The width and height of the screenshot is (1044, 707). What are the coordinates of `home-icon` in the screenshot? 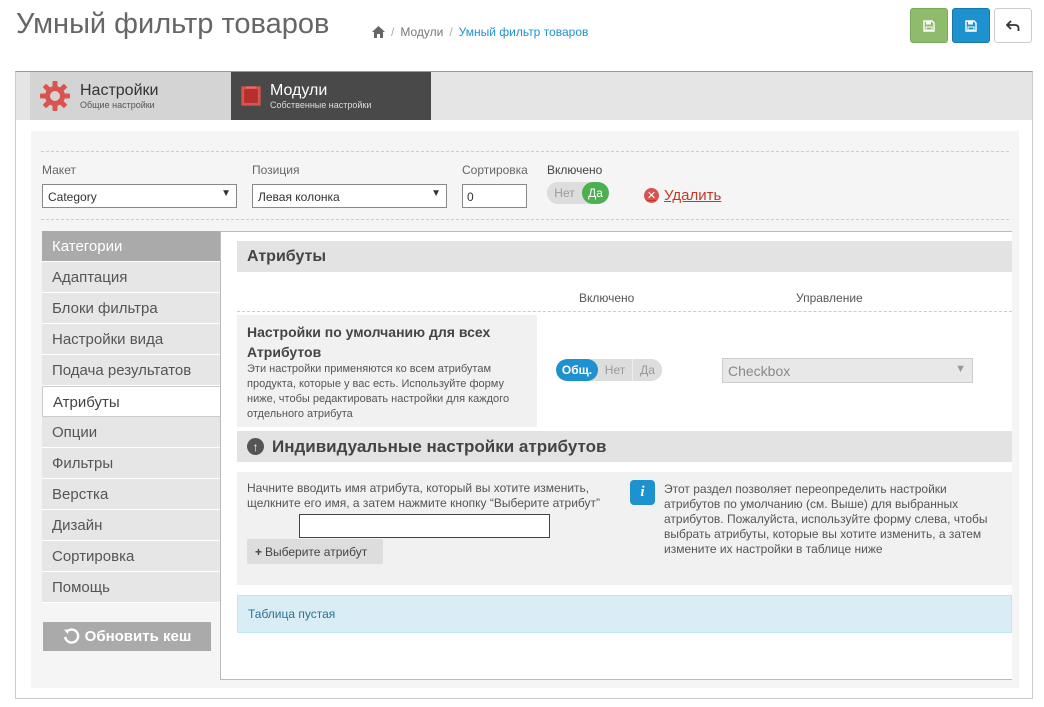 It's located at (378, 32).